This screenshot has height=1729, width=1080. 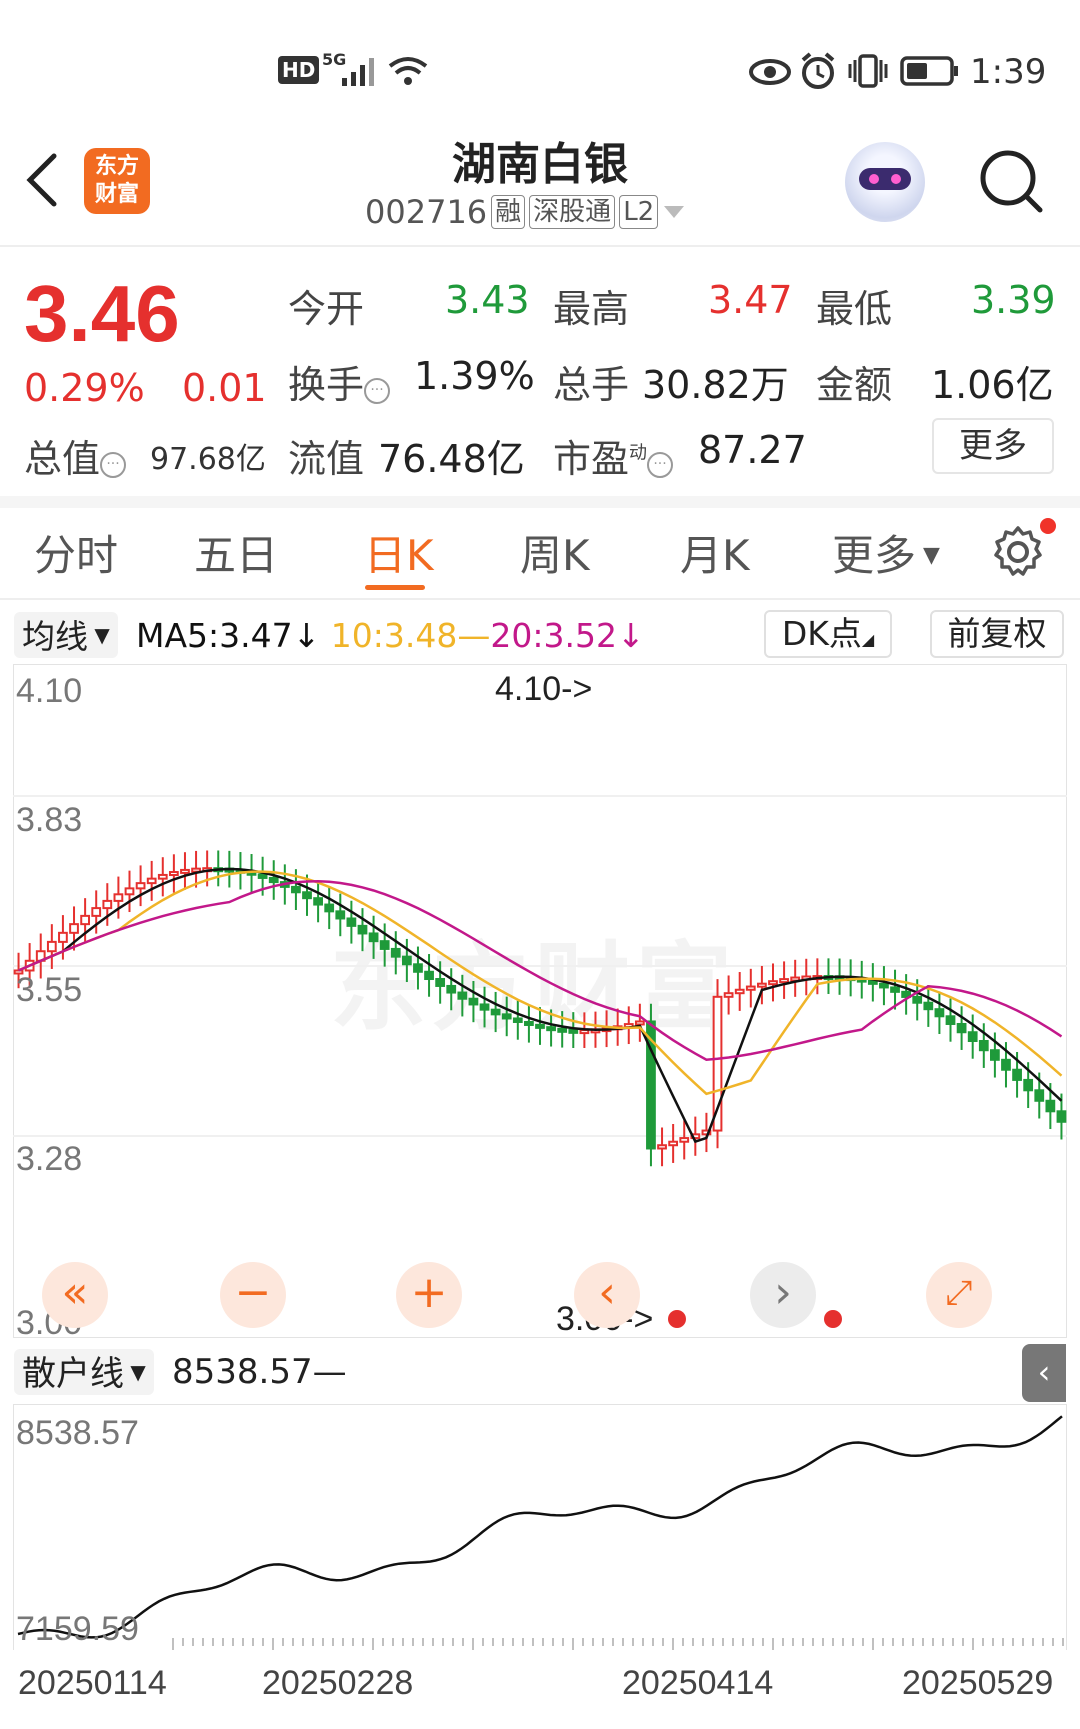 I want to click on search-icon, so click(x=1011, y=181).